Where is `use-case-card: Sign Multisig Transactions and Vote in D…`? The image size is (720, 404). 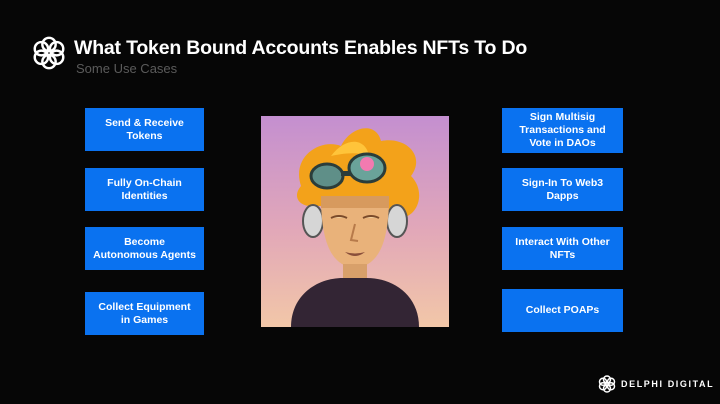
use-case-card: Sign Multisig Transactions and Vote in D… is located at coordinates (562, 130).